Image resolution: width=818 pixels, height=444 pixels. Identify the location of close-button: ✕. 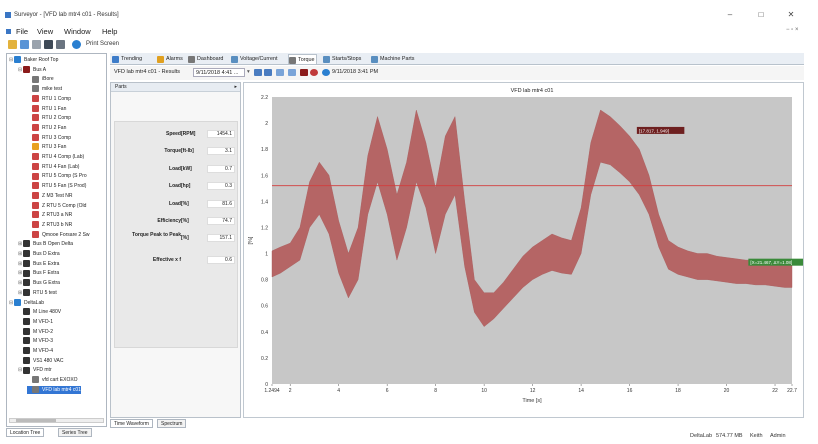
(791, 14).